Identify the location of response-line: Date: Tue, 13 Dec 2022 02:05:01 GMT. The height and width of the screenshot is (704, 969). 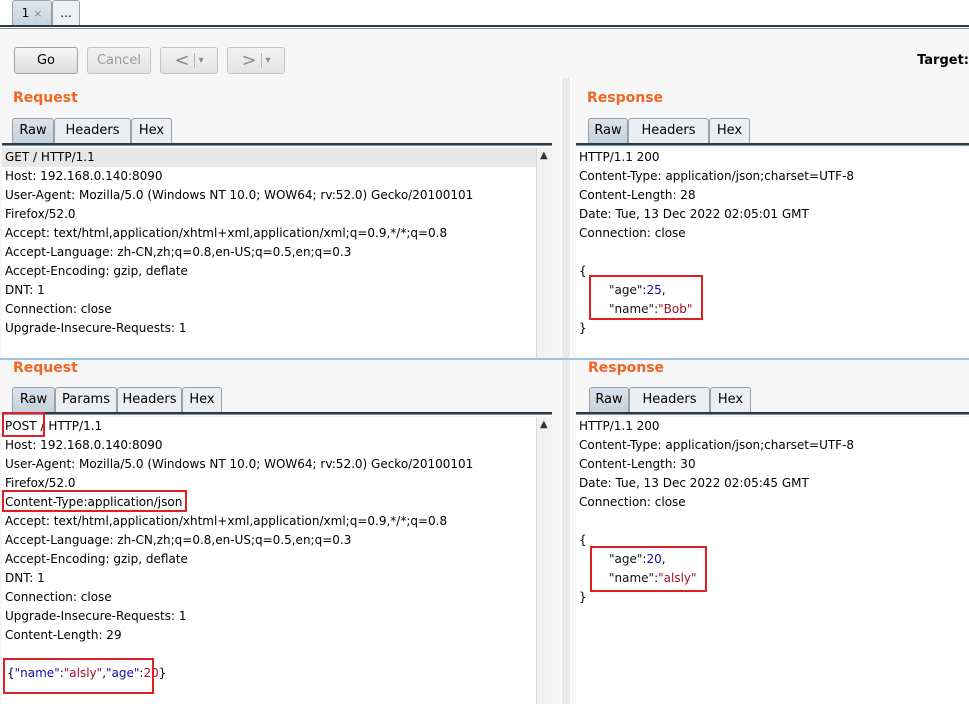
(694, 214).